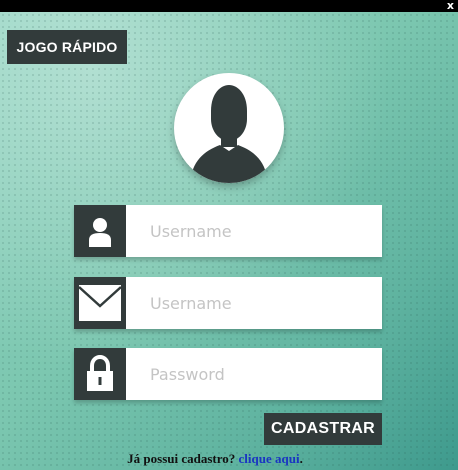  I want to click on login-prompt-suffix: ., so click(301, 458).